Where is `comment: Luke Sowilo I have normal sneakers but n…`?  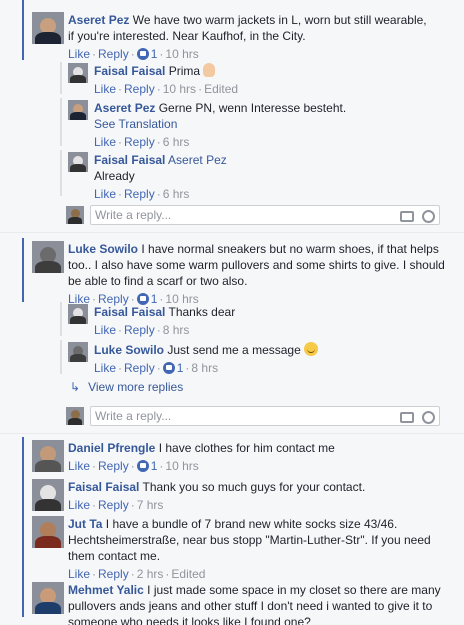
comment: Luke Sowilo I have normal sneakers but n… is located at coordinates (241, 274).